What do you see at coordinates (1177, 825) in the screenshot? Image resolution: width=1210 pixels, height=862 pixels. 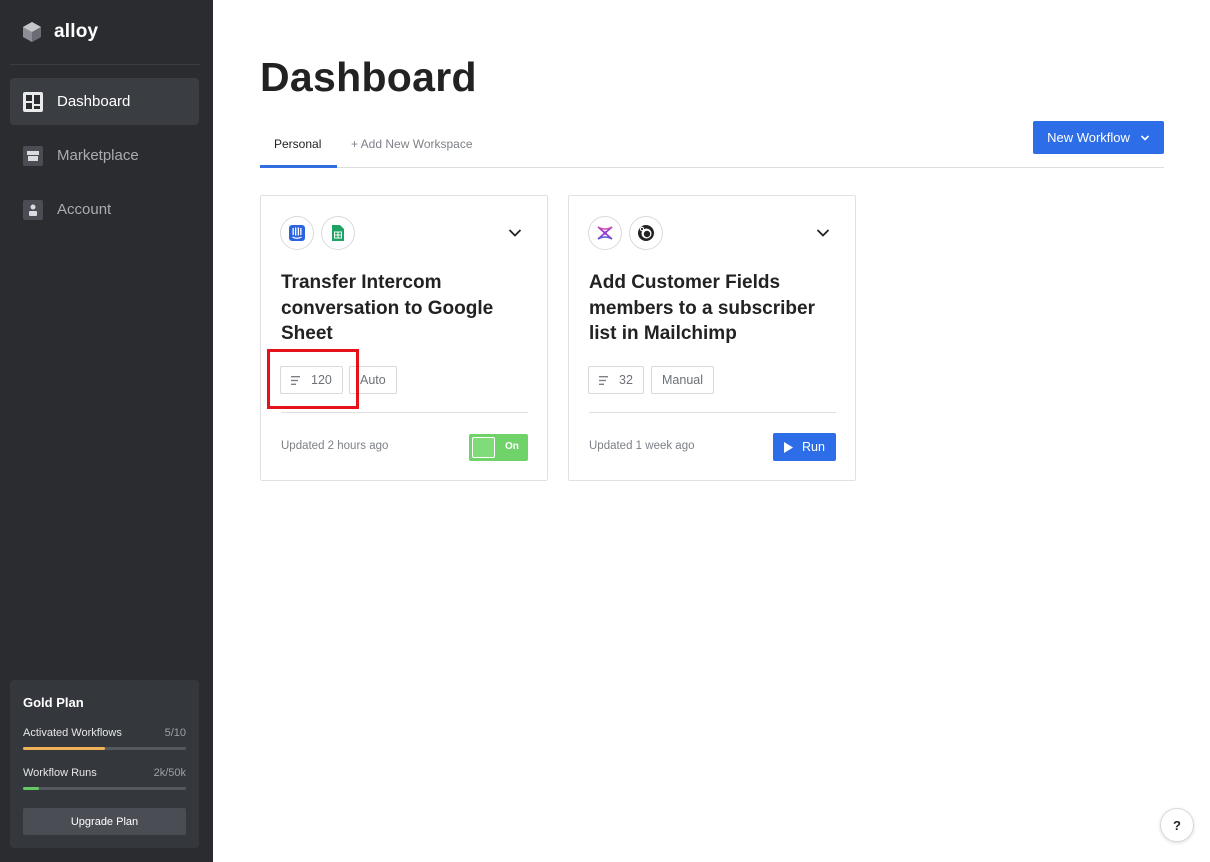 I see `help-button: ?` at bounding box center [1177, 825].